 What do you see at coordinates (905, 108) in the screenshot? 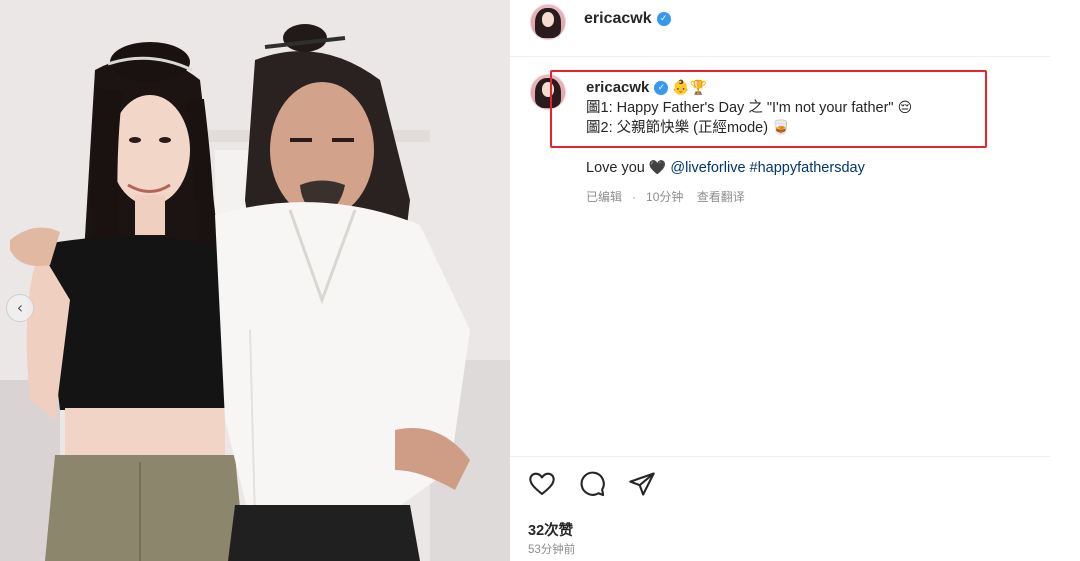
I see `caption-line-1-emoji: 😔` at bounding box center [905, 108].